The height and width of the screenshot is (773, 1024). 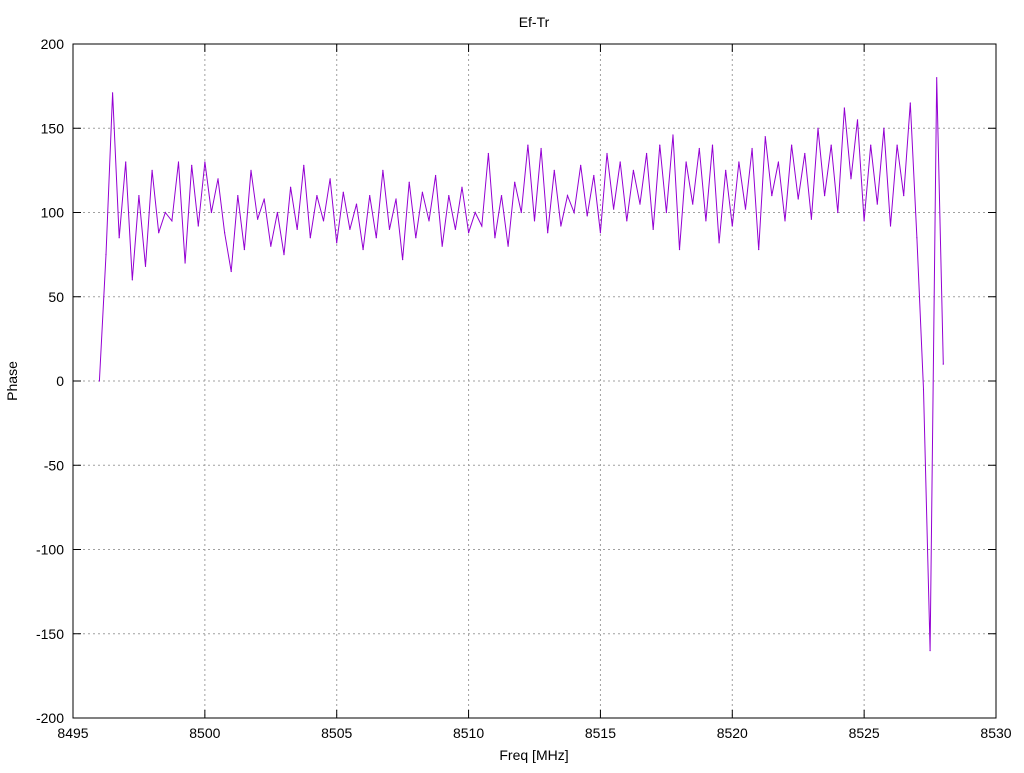 I want to click on x-tick-label: 8510, so click(x=468, y=733).